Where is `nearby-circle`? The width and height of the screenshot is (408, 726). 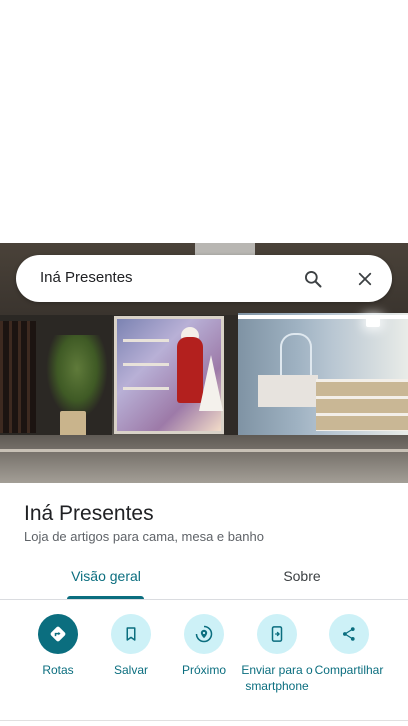
nearby-circle is located at coordinates (204, 634).